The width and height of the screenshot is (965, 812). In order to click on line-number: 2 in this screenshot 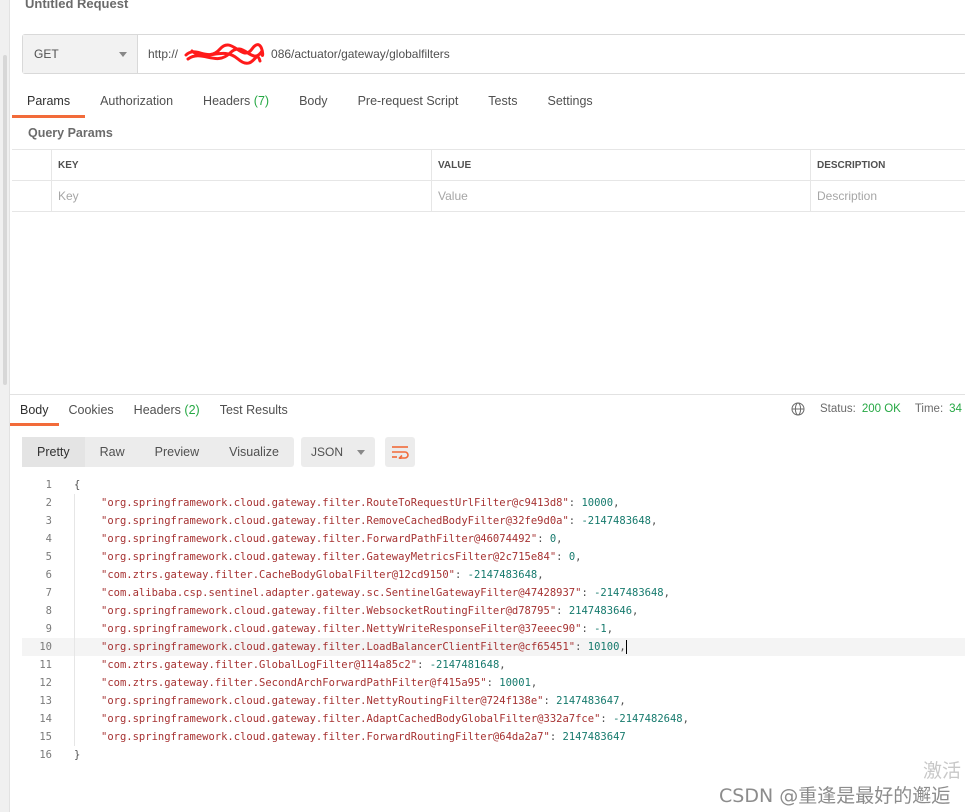, I will do `click(48, 503)`.